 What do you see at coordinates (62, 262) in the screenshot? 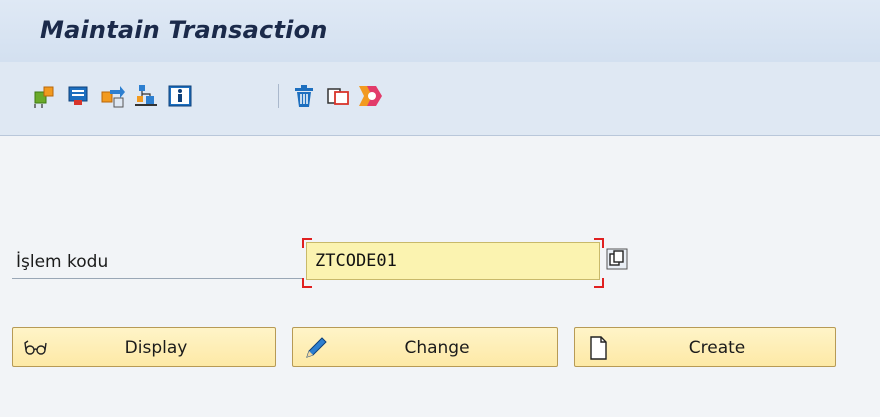
I see `tcode-label: İşlem kodu` at bounding box center [62, 262].